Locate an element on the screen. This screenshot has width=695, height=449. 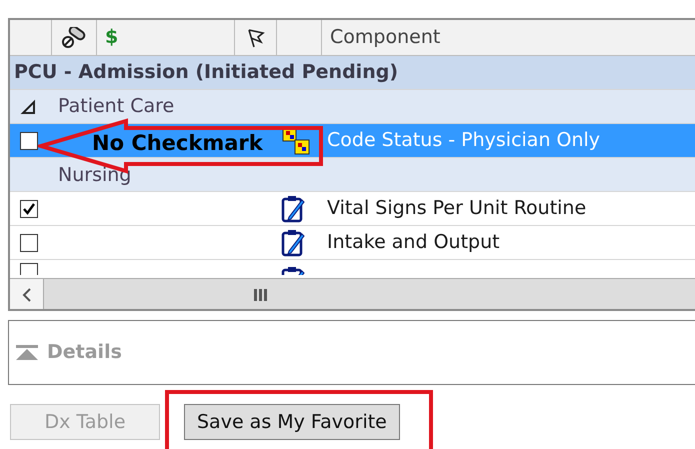
section-title: Details is located at coordinates (84, 353).